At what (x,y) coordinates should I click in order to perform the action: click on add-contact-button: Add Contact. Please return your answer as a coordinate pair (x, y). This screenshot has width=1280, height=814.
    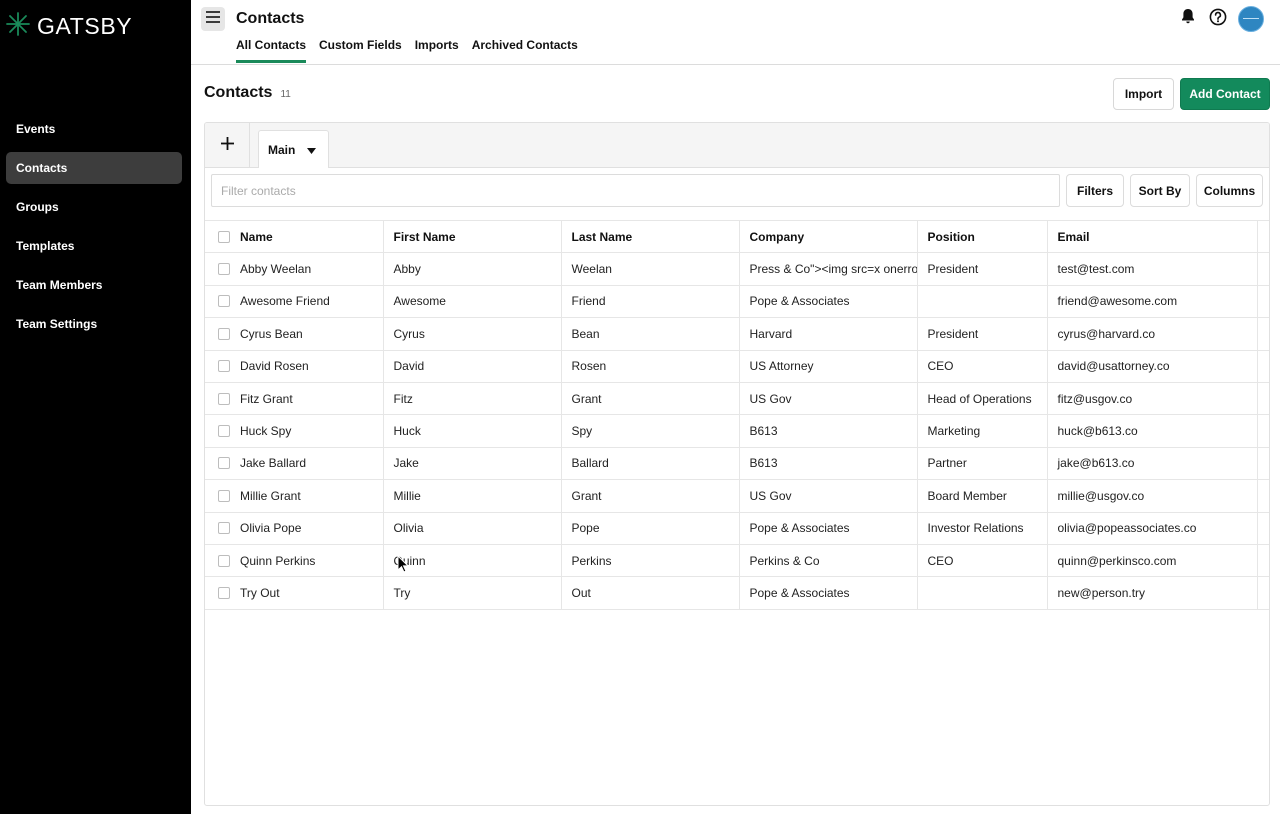
    Looking at the image, I should click on (1225, 94).